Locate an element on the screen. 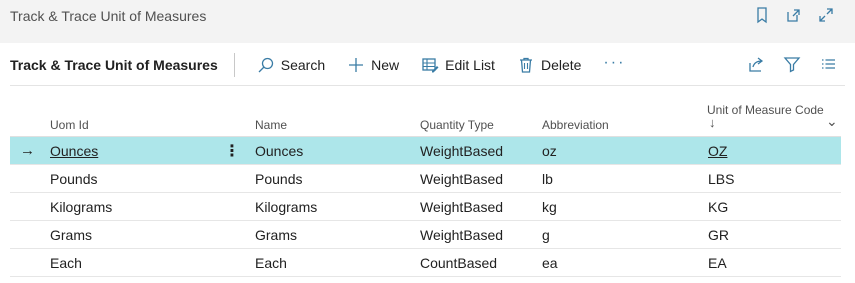  page-header-actions is located at coordinates (794, 15).